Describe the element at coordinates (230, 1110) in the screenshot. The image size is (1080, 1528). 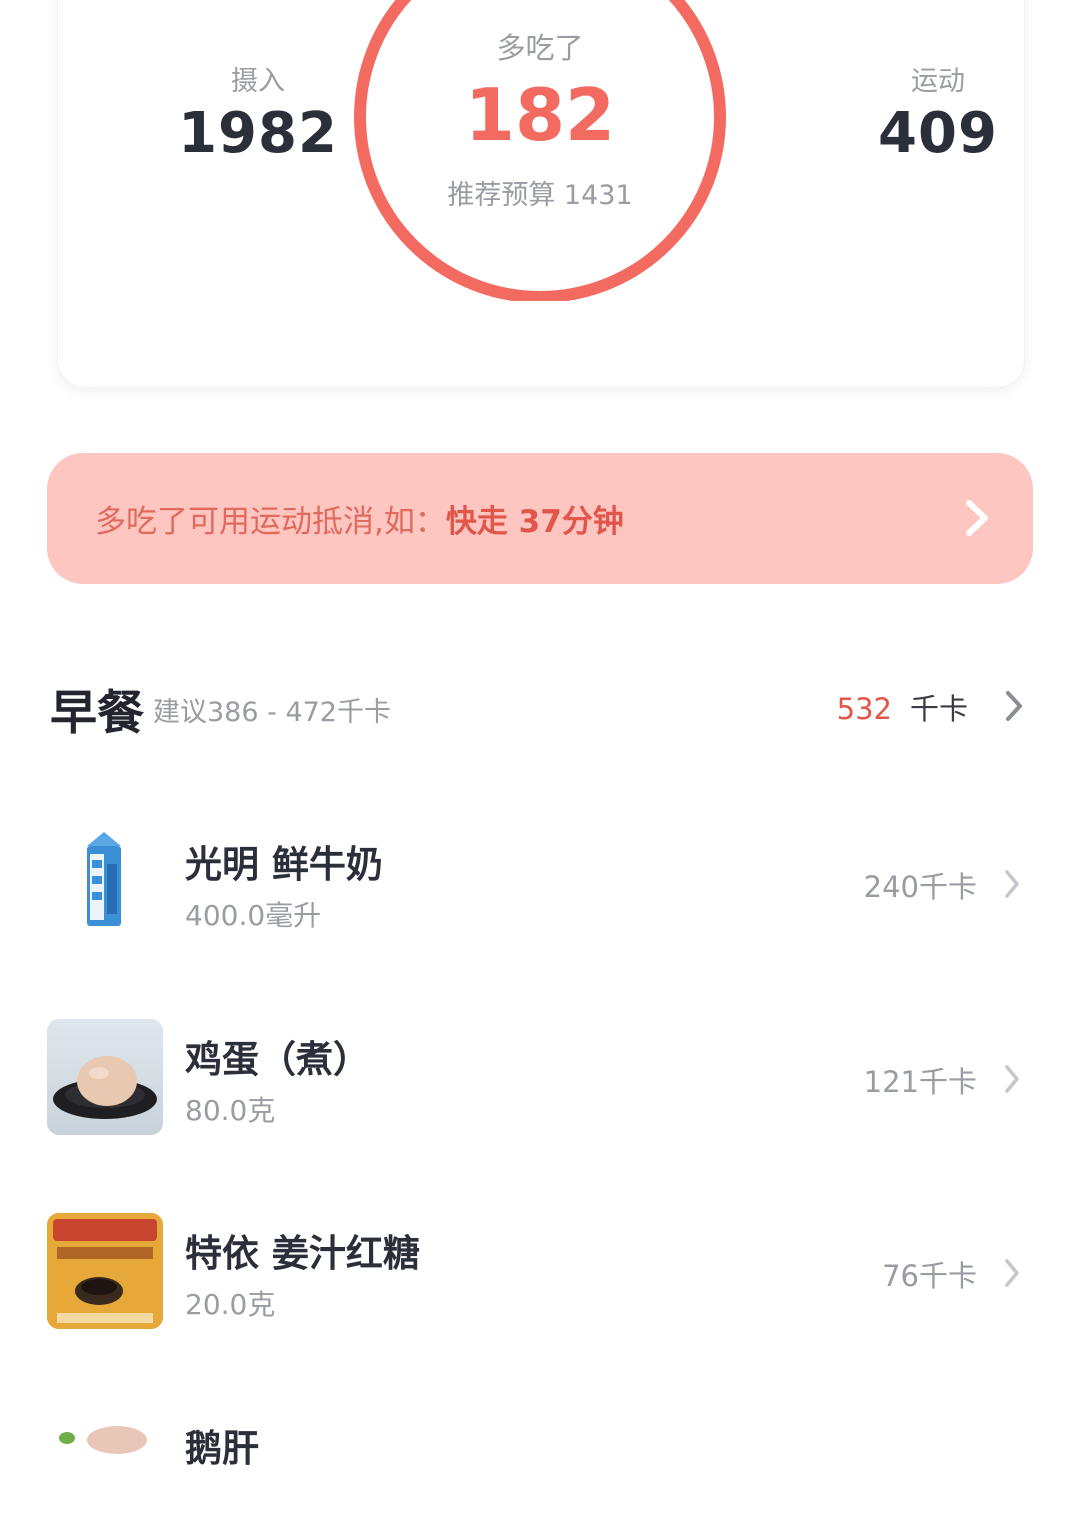
I see `food-quantity: 80.0克` at that location.